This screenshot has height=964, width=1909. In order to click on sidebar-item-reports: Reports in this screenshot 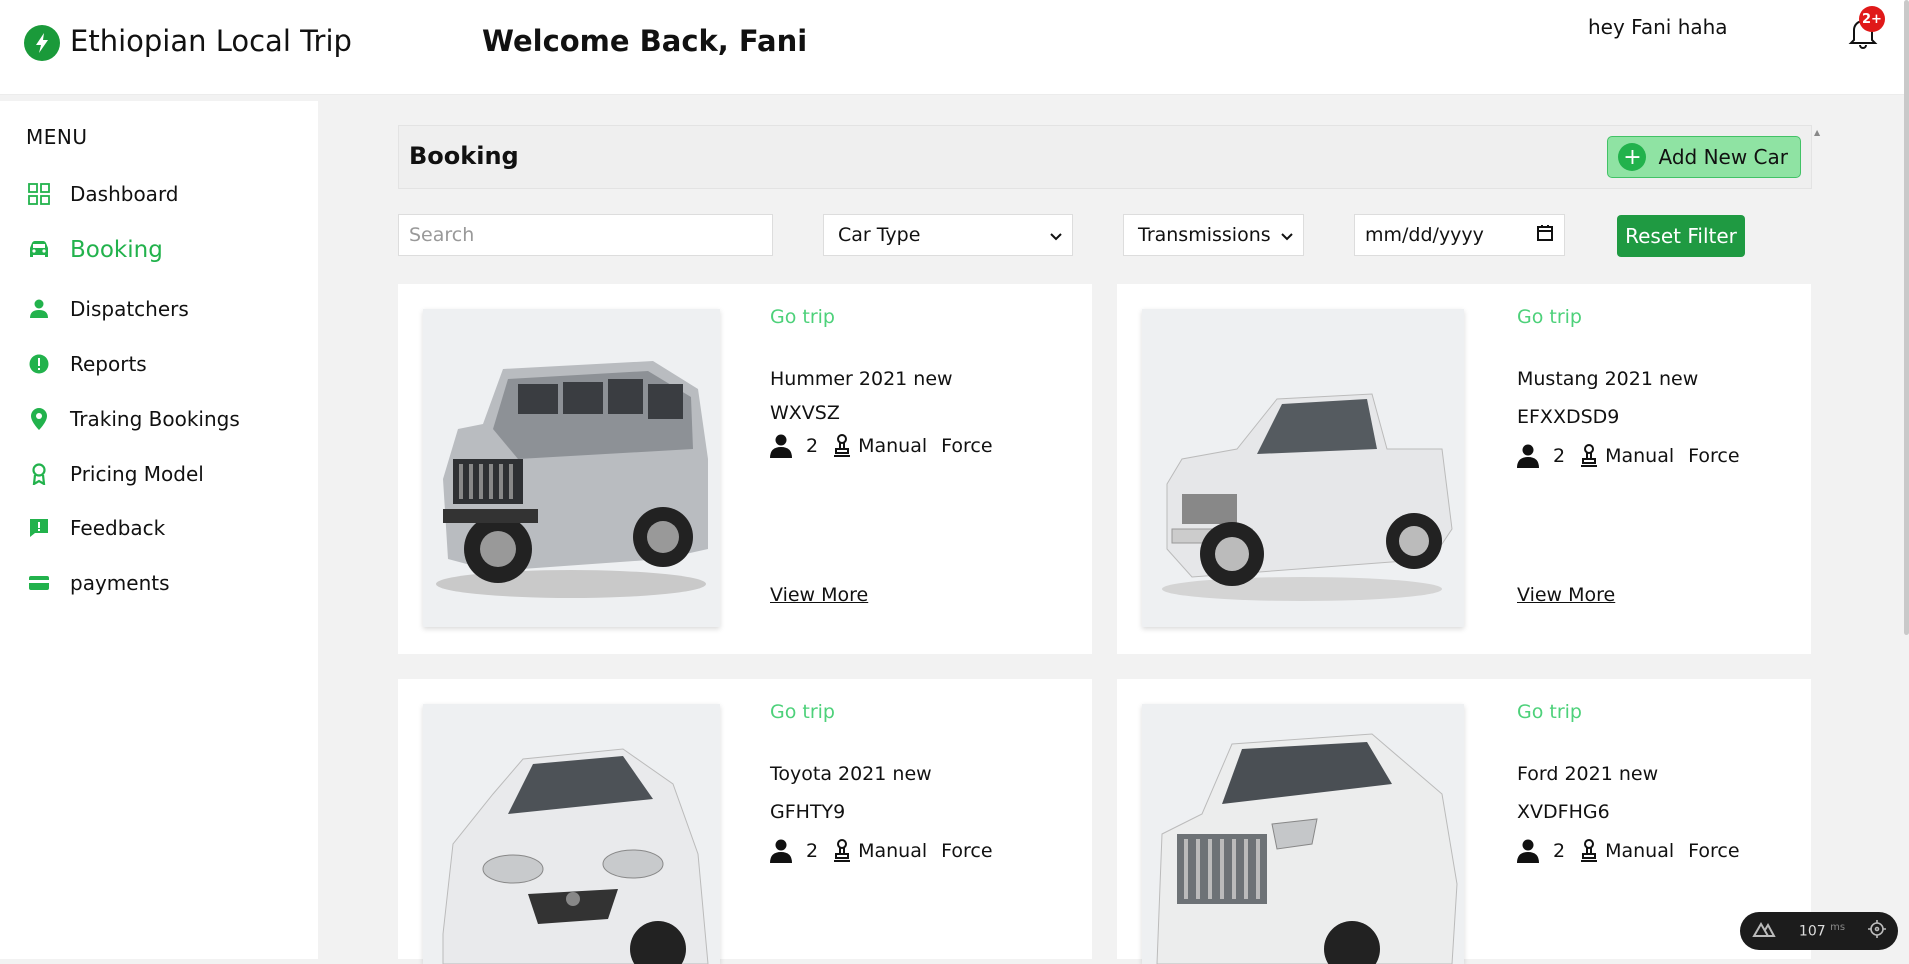, I will do `click(86, 364)`.